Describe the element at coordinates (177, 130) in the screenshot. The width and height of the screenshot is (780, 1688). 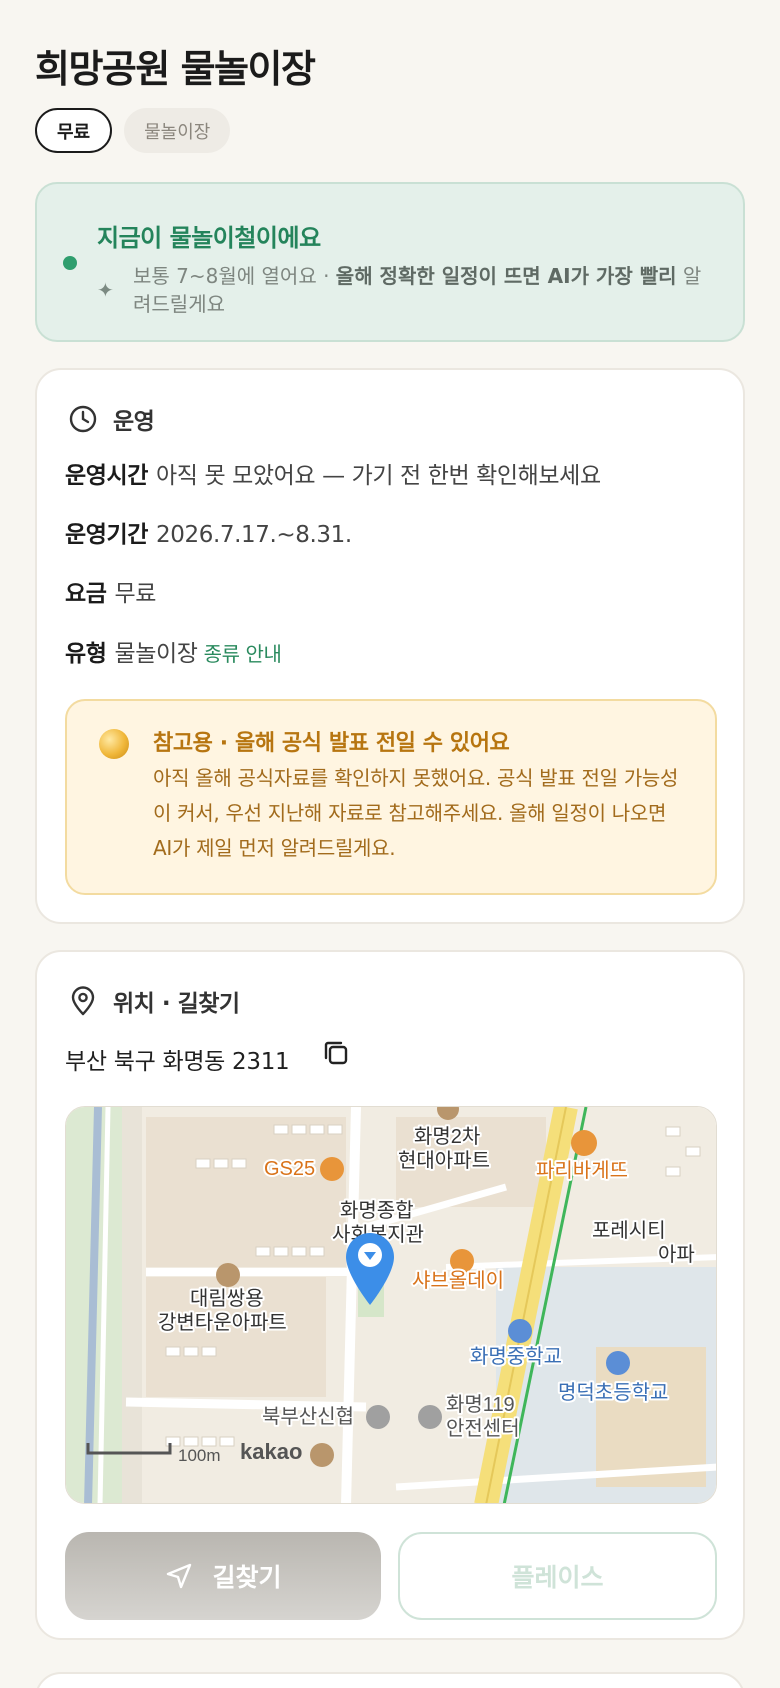
I see `type-chip: 물놀이장` at that location.